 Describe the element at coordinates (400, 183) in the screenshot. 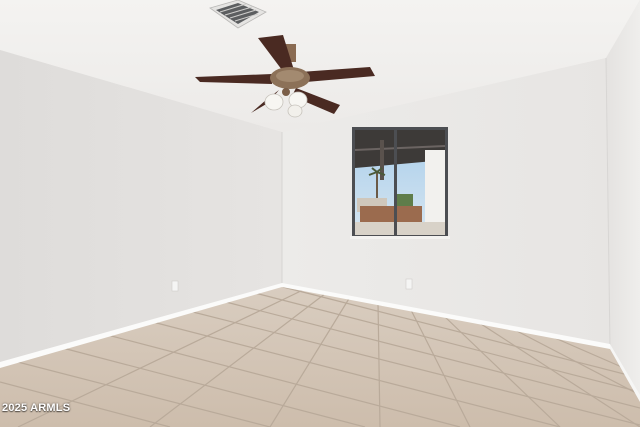

I see `window` at that location.